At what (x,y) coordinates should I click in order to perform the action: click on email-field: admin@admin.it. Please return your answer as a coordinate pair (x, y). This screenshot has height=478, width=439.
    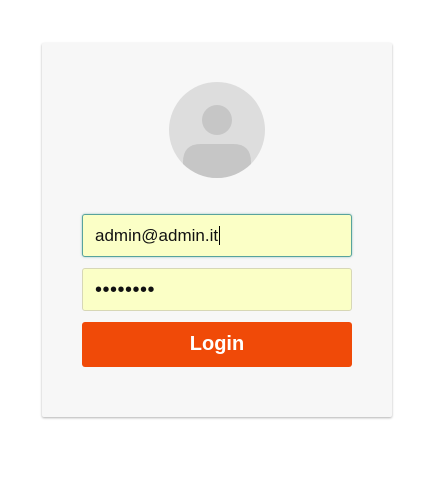
    Looking at the image, I should click on (217, 235).